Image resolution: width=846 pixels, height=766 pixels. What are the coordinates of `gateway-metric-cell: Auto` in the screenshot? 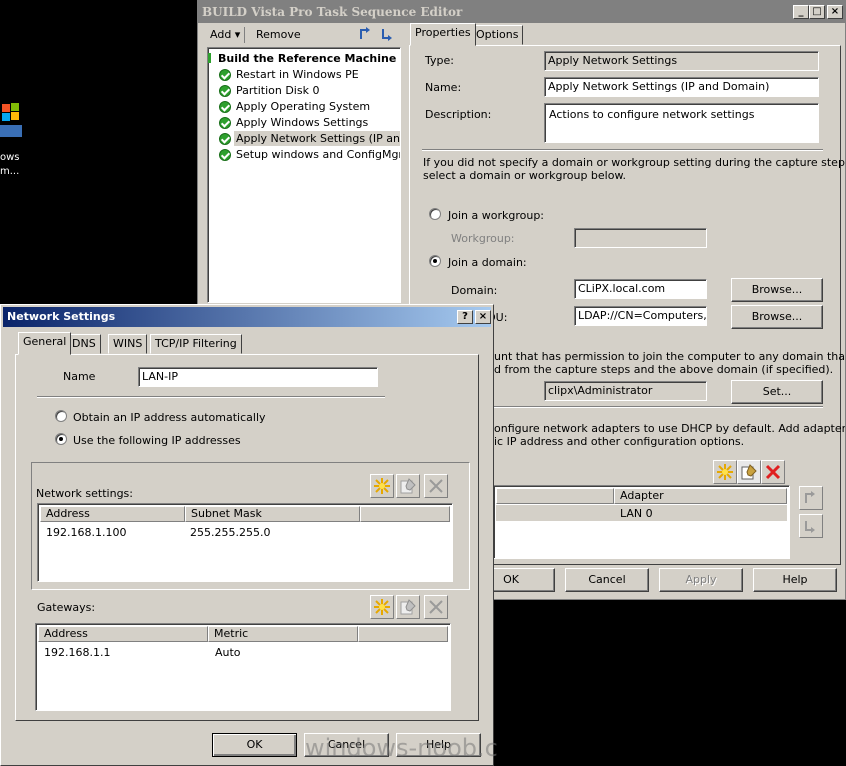 It's located at (228, 652).